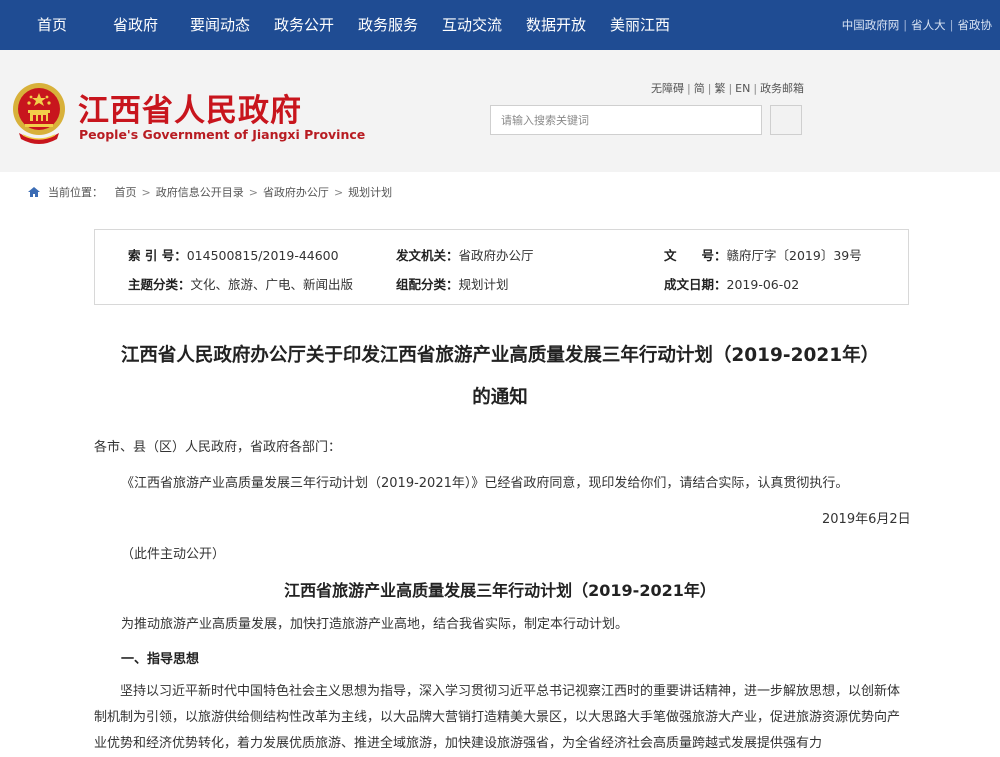  What do you see at coordinates (39, 113) in the screenshot?
I see `national-emblem-icon` at bounding box center [39, 113].